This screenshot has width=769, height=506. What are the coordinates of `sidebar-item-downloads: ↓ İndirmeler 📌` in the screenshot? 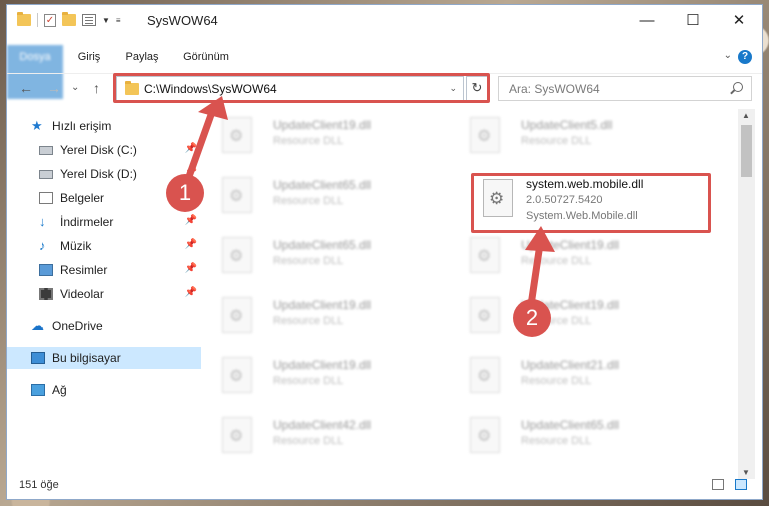 It's located at (104, 222).